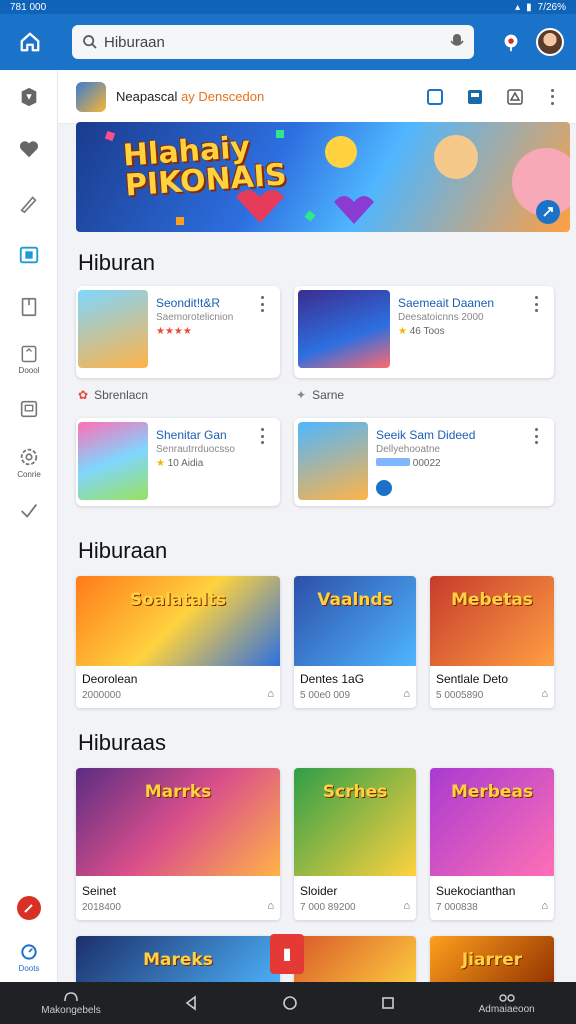  I want to click on rail-item-bookmark, so click(29, 307).